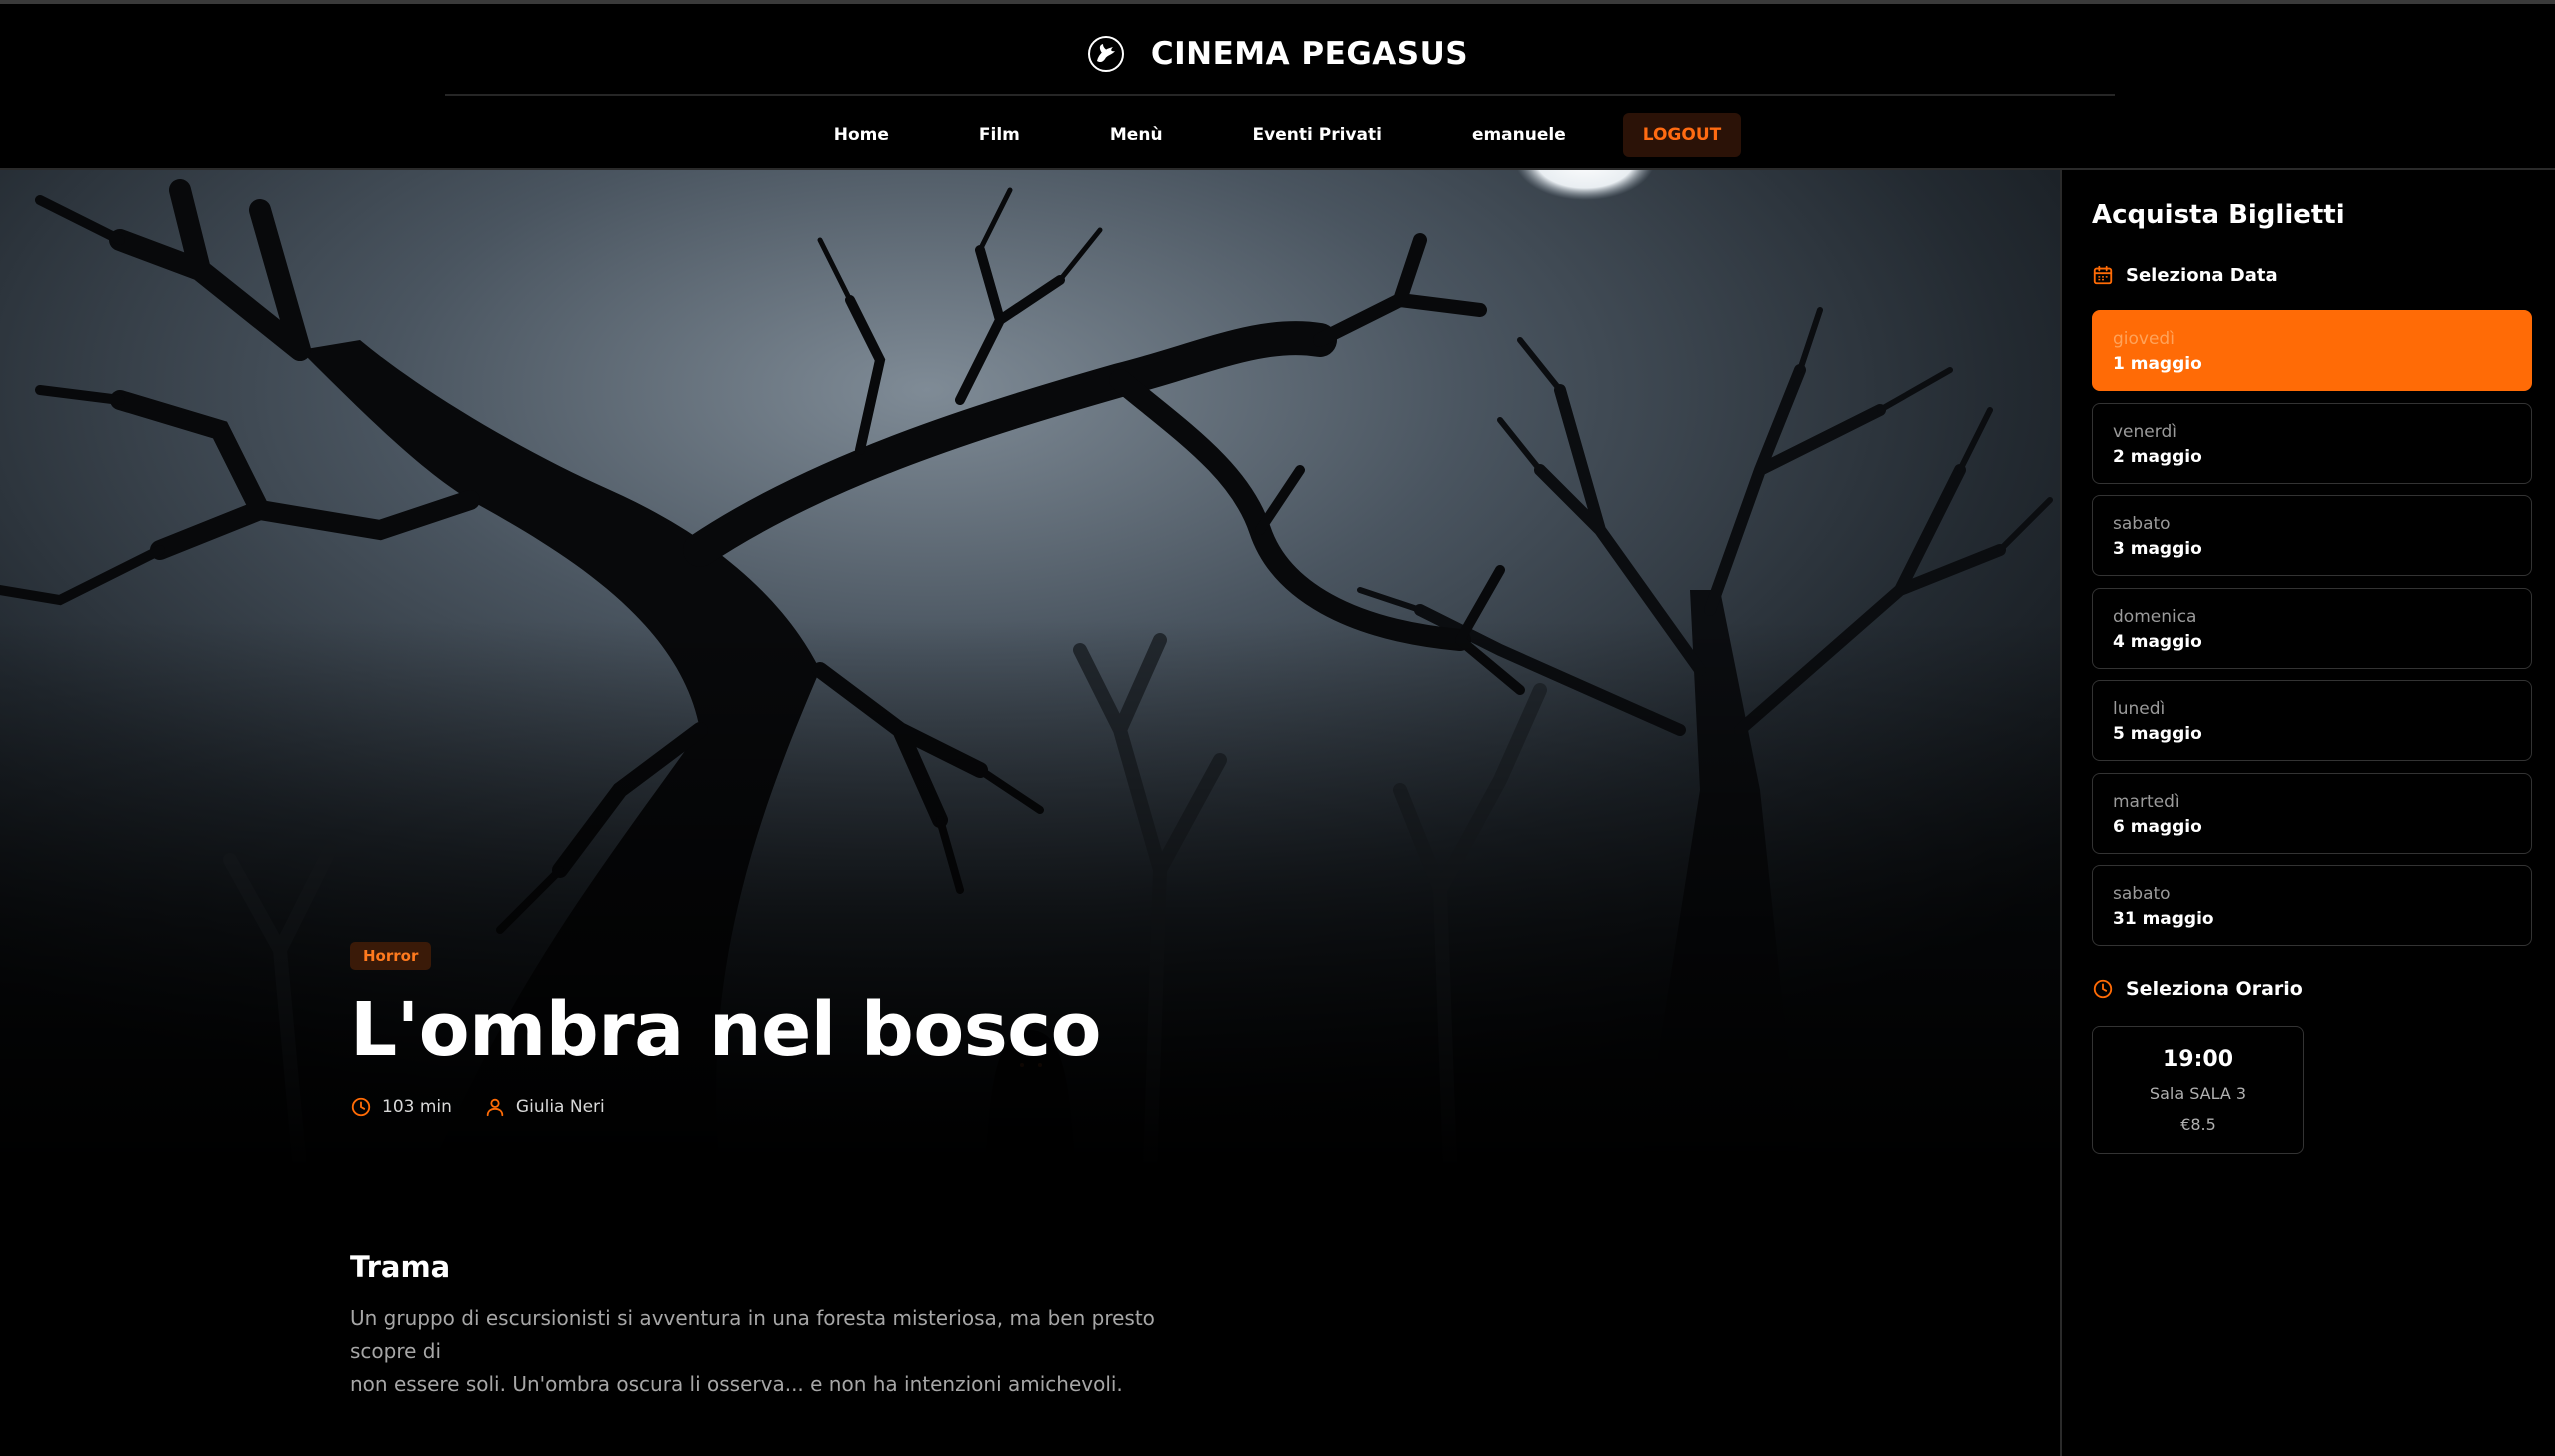 This screenshot has height=1456, width=2555. What do you see at coordinates (560, 1107) in the screenshot?
I see `director-text: Giulia Neri` at bounding box center [560, 1107].